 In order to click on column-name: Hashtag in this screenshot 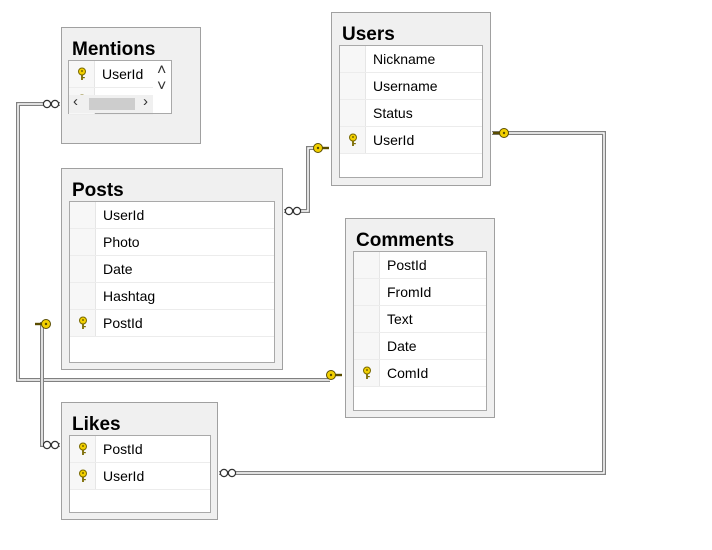, I will do `click(129, 296)`.